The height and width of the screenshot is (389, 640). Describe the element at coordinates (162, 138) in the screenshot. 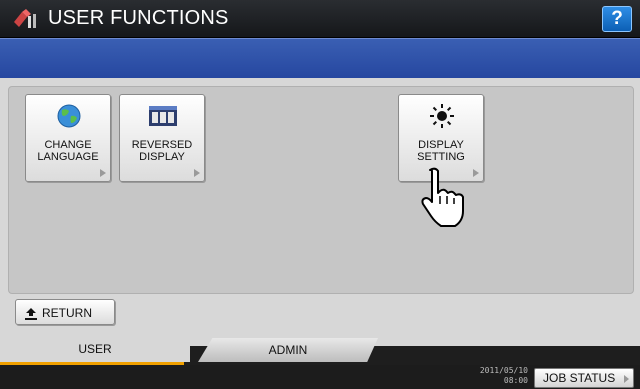

I see `reversed-display-button: REVERSED DISPLAY` at that location.